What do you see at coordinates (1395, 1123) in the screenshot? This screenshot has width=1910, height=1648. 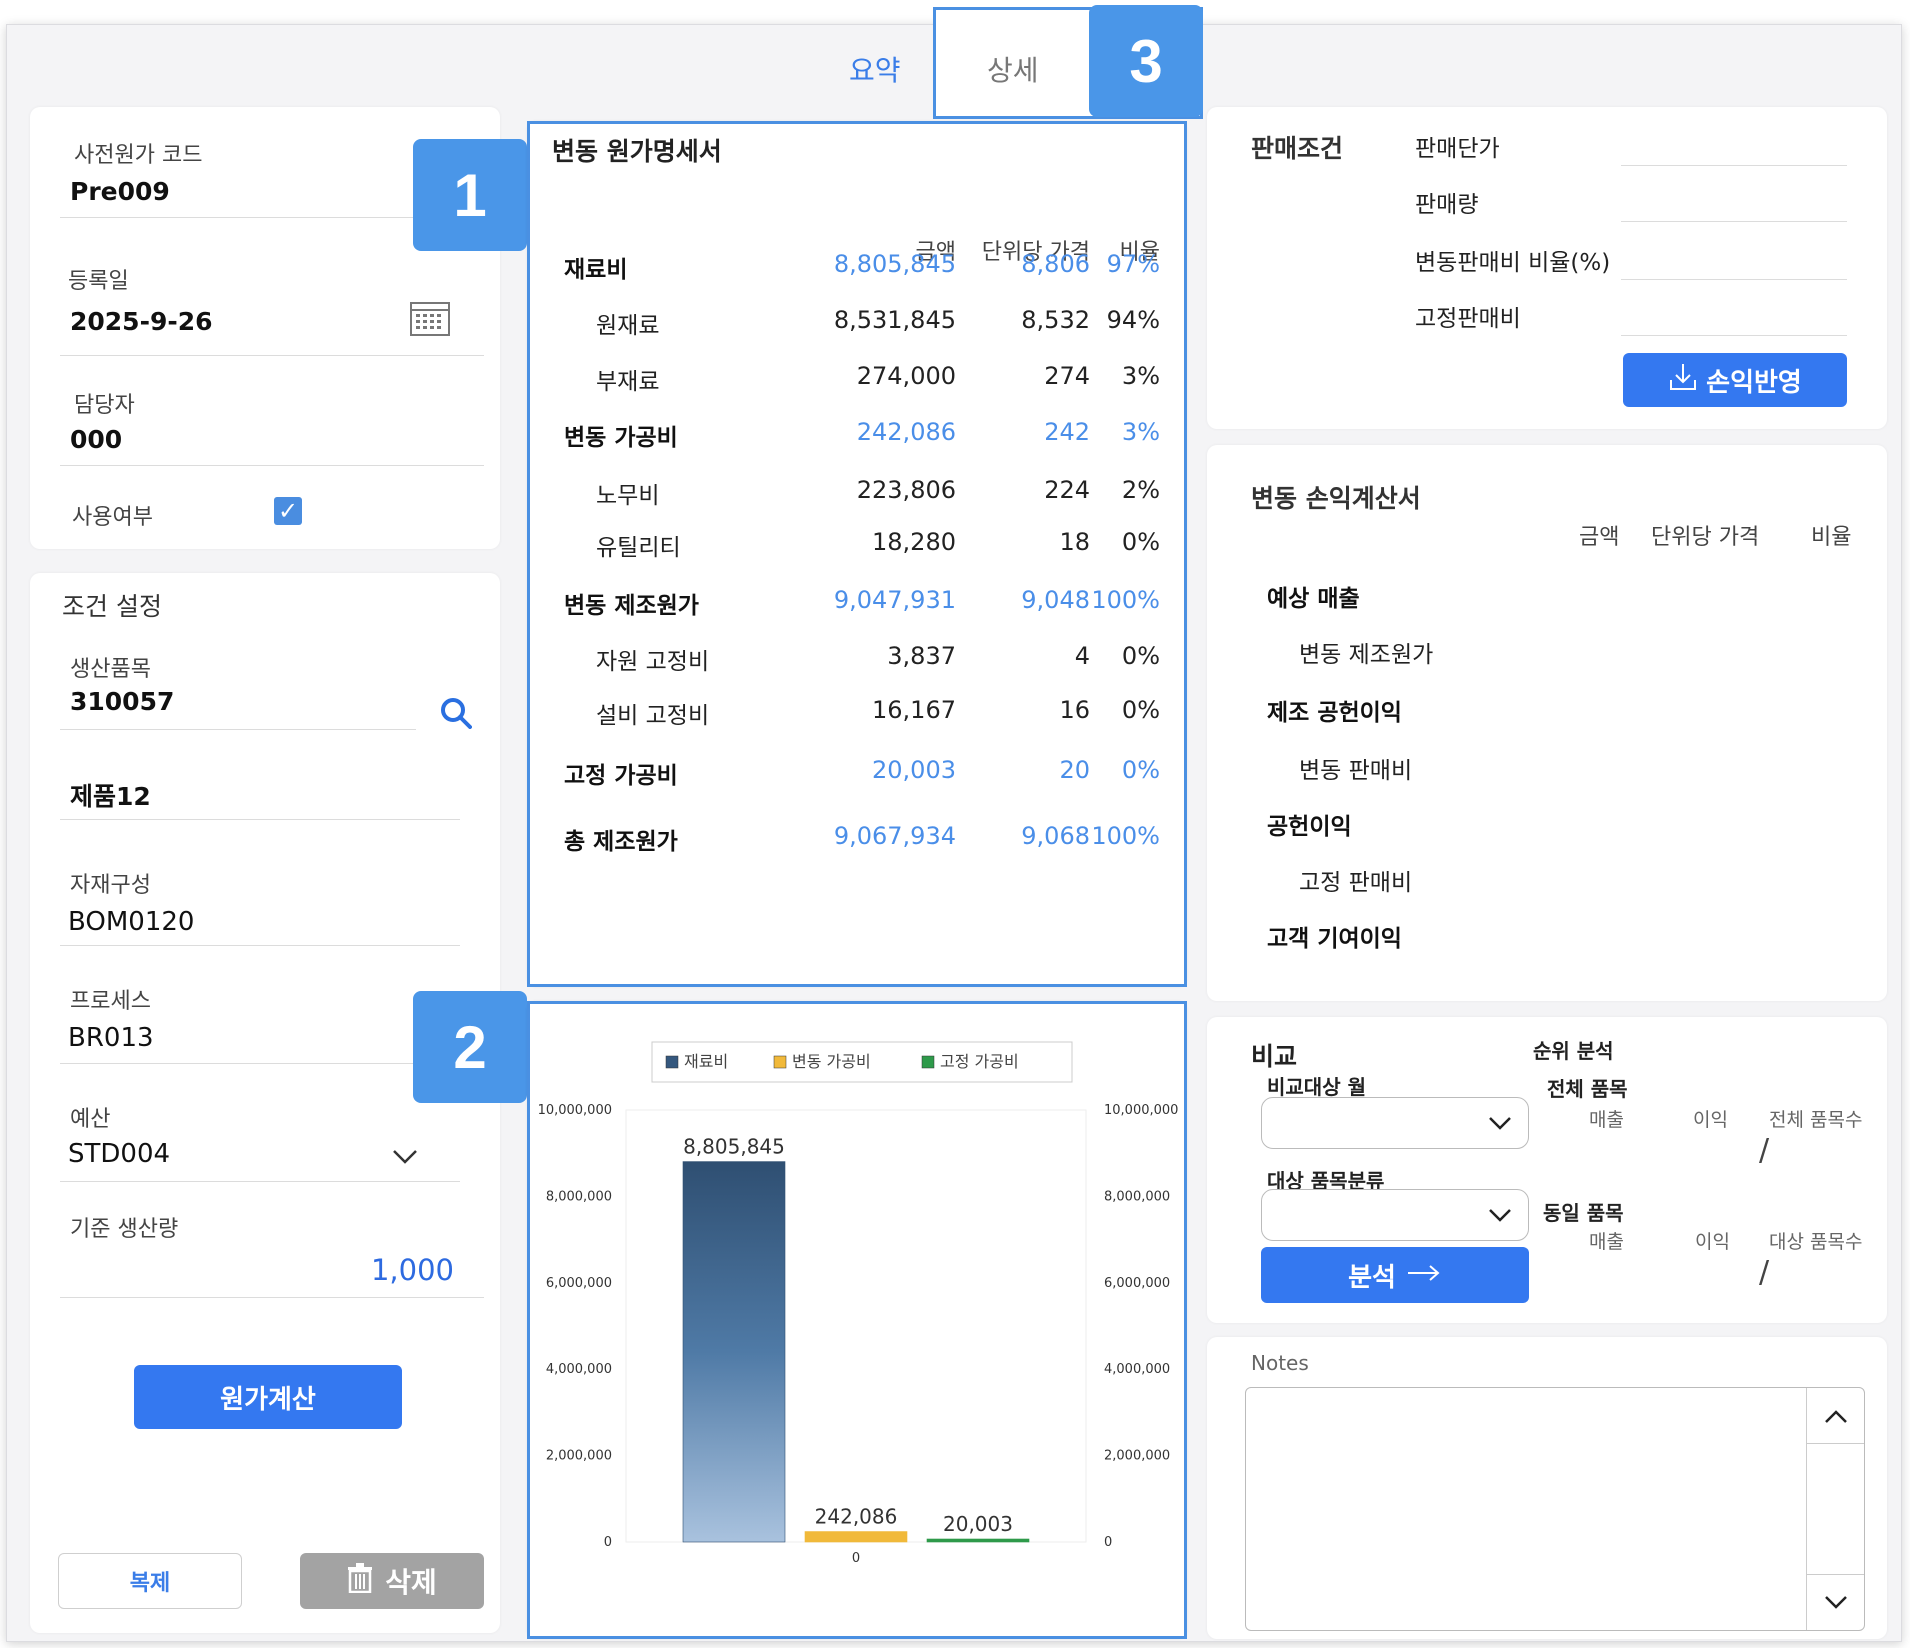 I see `compare-month-select` at bounding box center [1395, 1123].